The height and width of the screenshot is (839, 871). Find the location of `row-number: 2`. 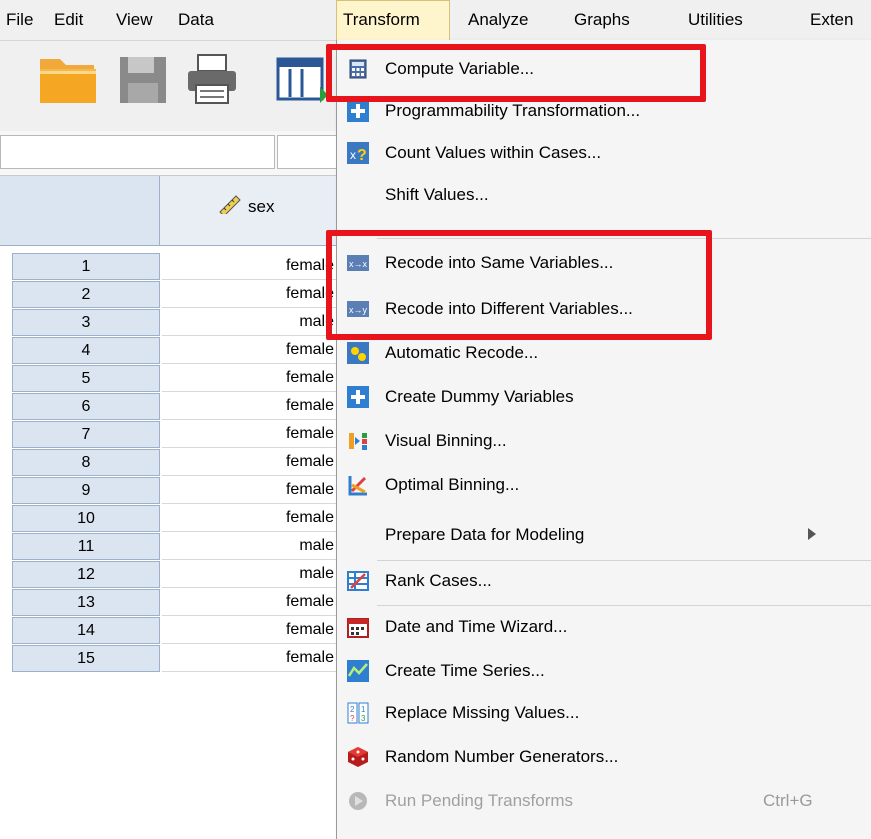

row-number: 2 is located at coordinates (86, 294).